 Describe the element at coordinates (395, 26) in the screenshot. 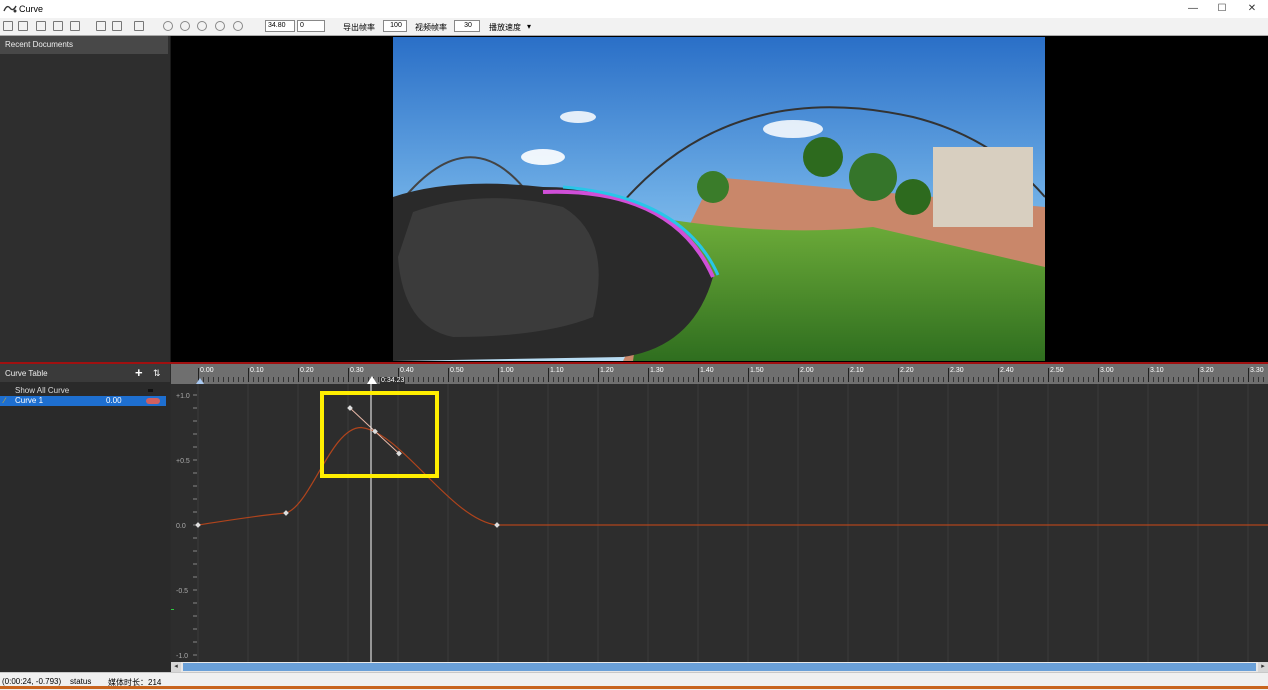

I see `export-rate-input: 100` at that location.